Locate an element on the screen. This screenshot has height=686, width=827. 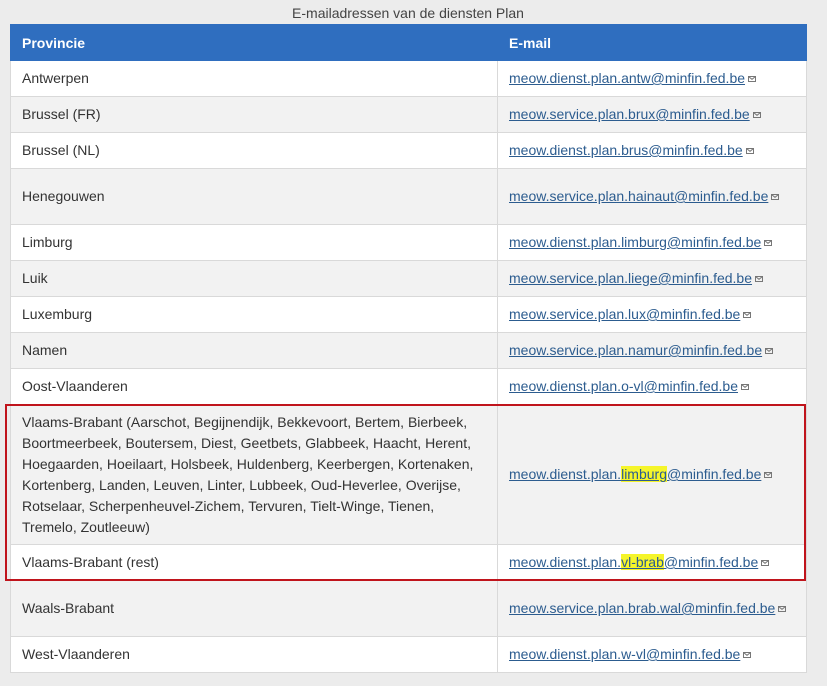
email-link-west-vlaanderen: meow.dienst.plan.w-vl@minfin.fed.be is located at coordinates (624, 654).